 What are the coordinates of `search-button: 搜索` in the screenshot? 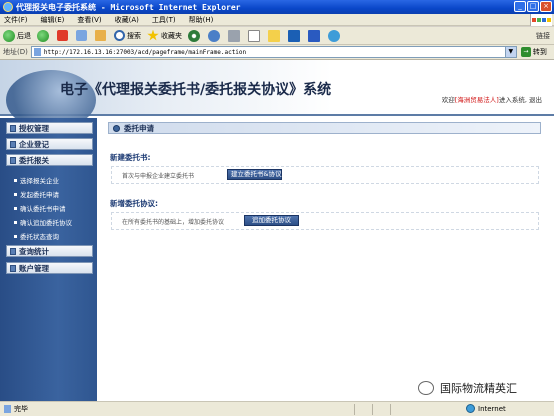 It's located at (127, 35).